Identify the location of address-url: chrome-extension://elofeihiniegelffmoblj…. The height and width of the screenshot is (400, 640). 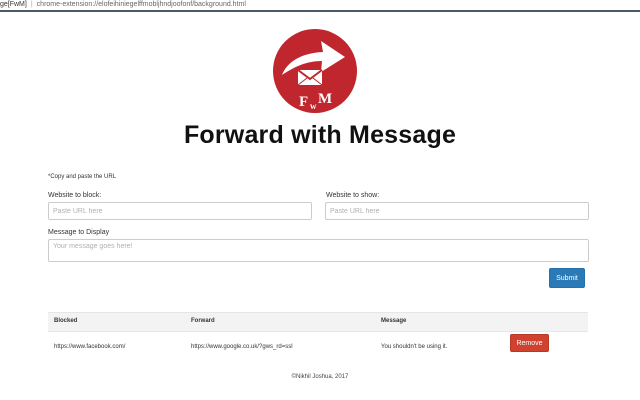
(141, 4).